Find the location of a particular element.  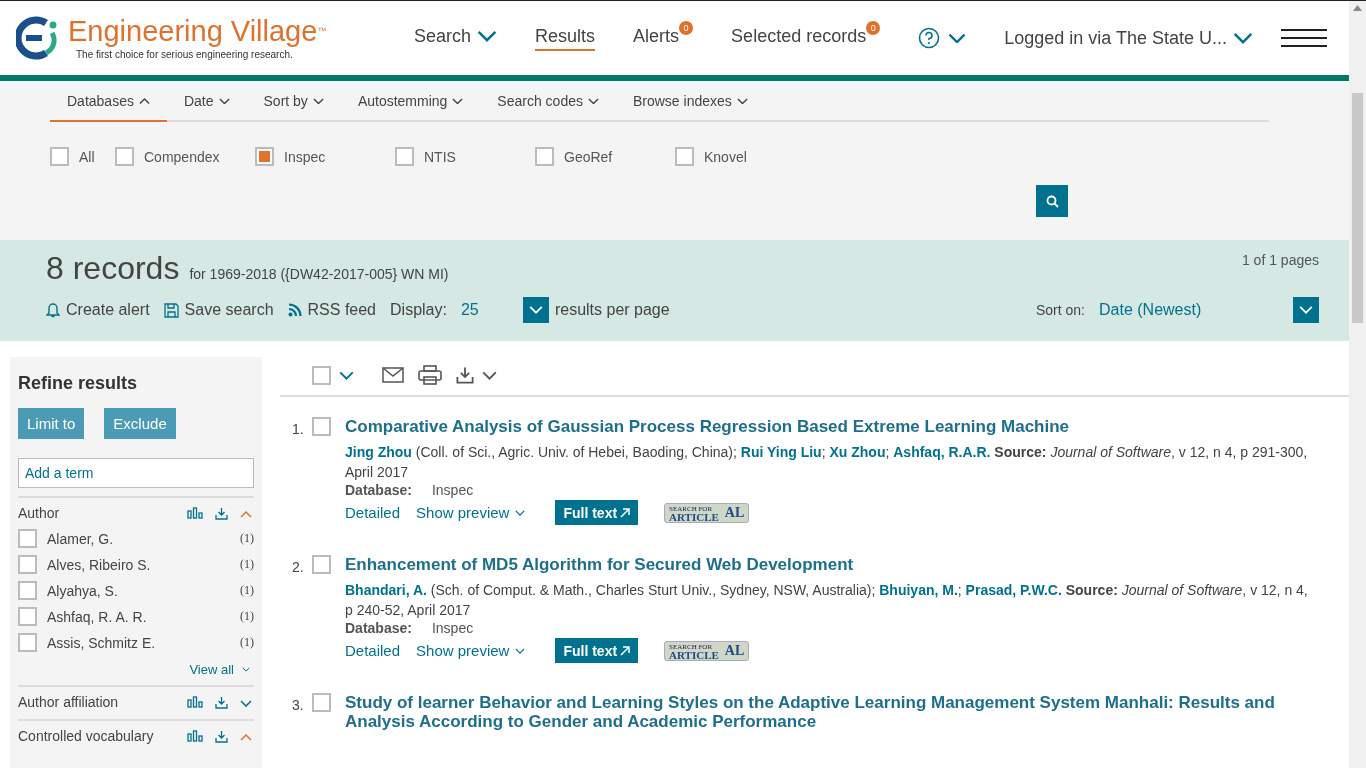

filter-button: Limit to is located at coordinates (51, 423).